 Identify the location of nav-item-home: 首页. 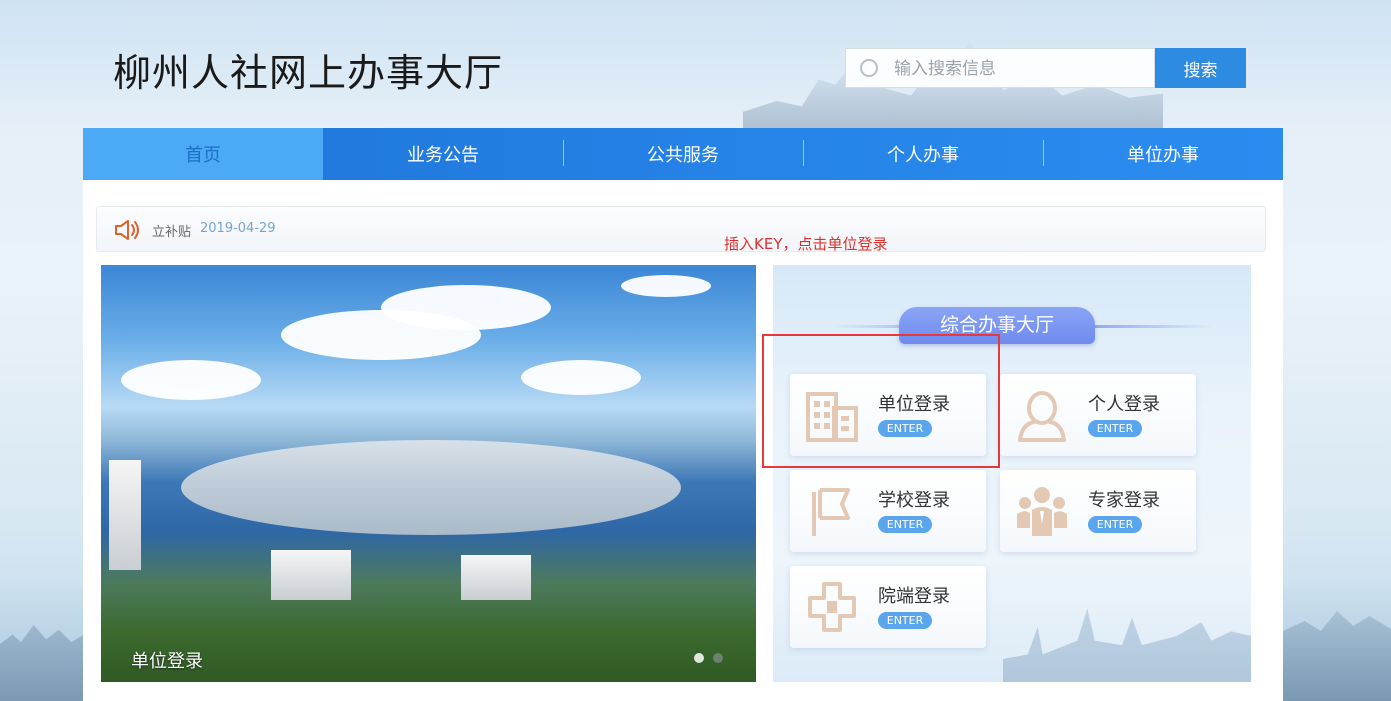
(203, 154).